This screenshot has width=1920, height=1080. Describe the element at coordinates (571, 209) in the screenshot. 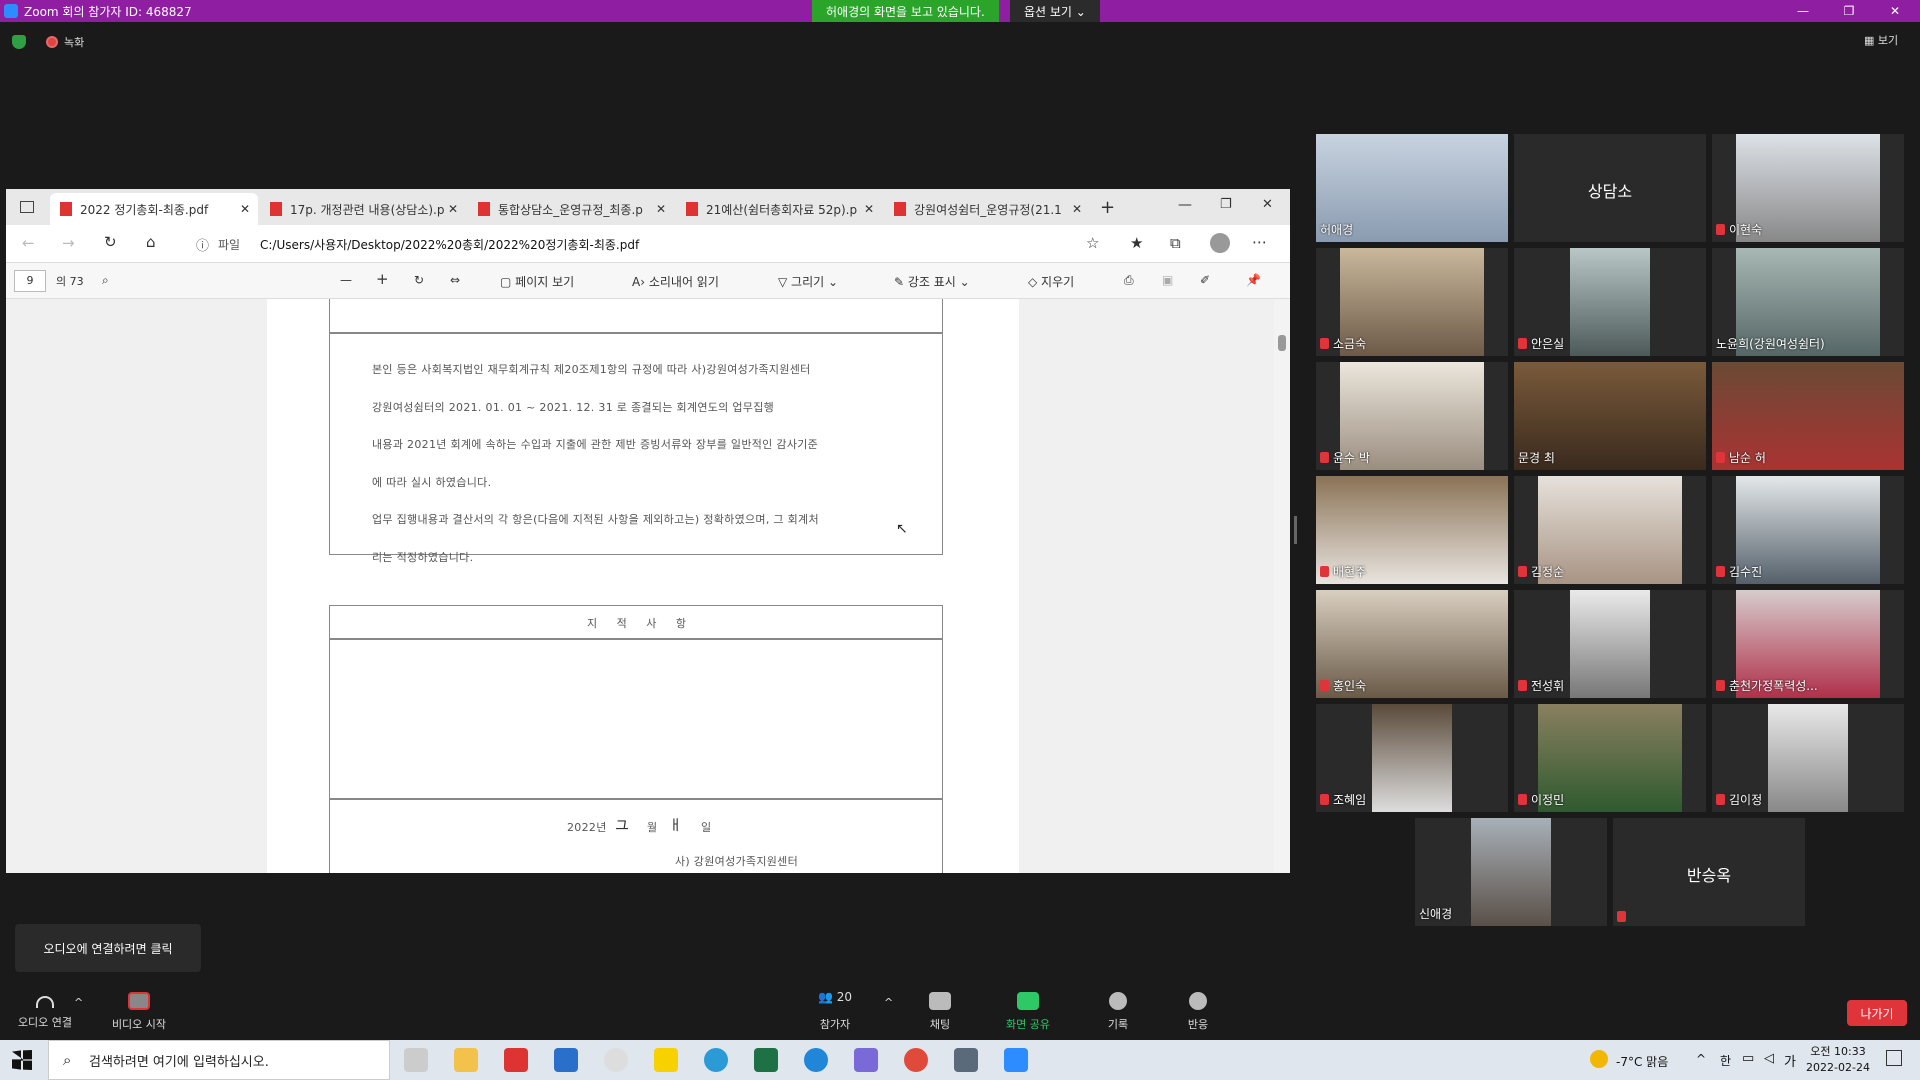

I see `tab-pdf-3: 통합상담소_운영규정_최종.p ✕` at that location.